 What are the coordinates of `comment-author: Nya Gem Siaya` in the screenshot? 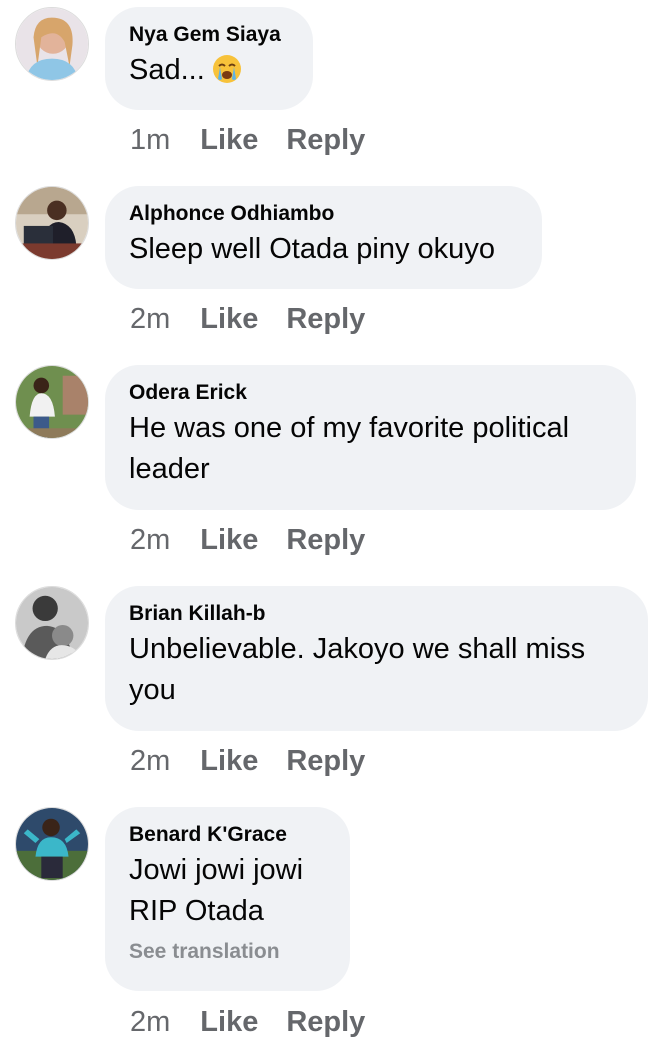 It's located at (209, 35).